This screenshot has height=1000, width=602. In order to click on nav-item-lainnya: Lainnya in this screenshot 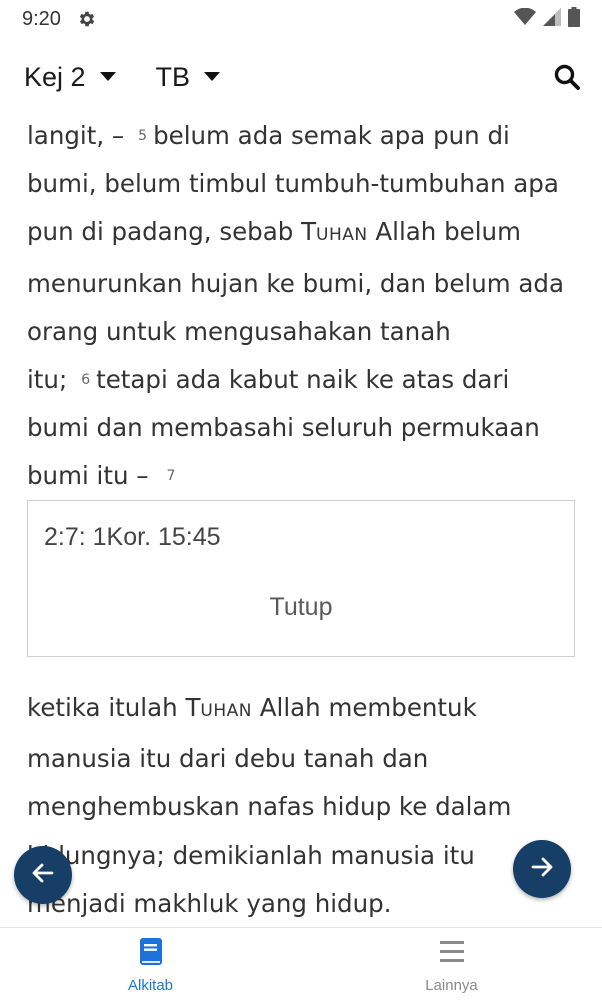, I will do `click(451, 964)`.